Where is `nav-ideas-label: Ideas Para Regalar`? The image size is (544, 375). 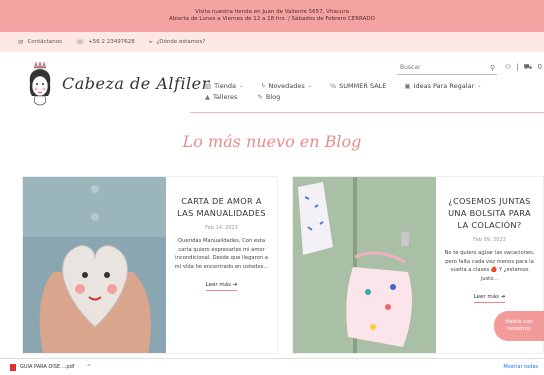
nav-ideas-label: Ideas Para Regalar is located at coordinates (444, 86).